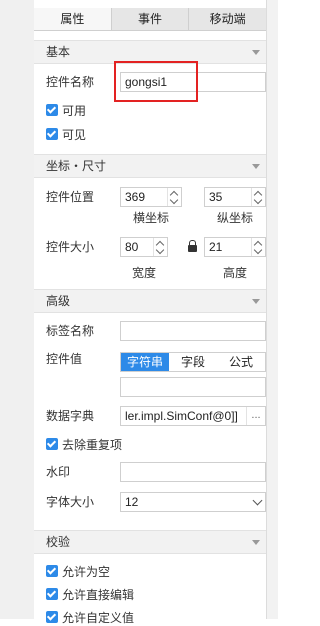 The height and width of the screenshot is (626, 320). Describe the element at coordinates (145, 362) in the screenshot. I see `mode-string: 字符串` at that location.